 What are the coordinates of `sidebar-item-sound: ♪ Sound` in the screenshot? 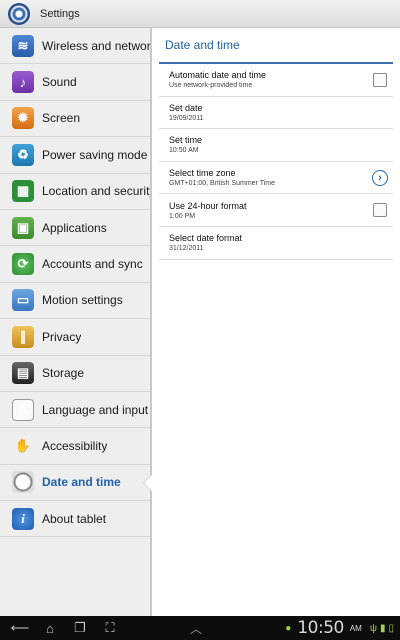 It's located at (75, 82).